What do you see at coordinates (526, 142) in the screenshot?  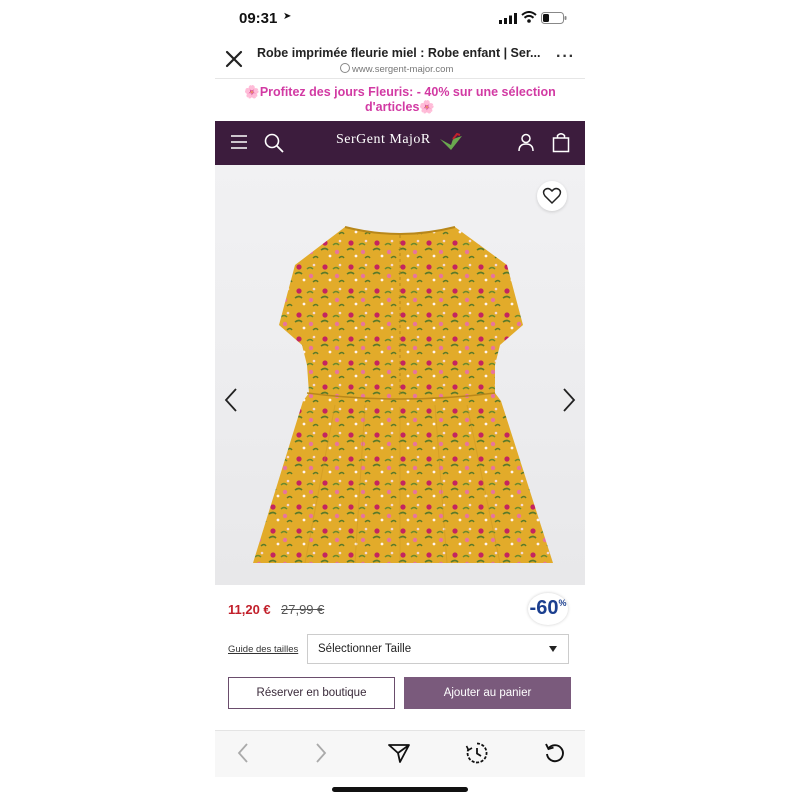 I see `user-icon` at bounding box center [526, 142].